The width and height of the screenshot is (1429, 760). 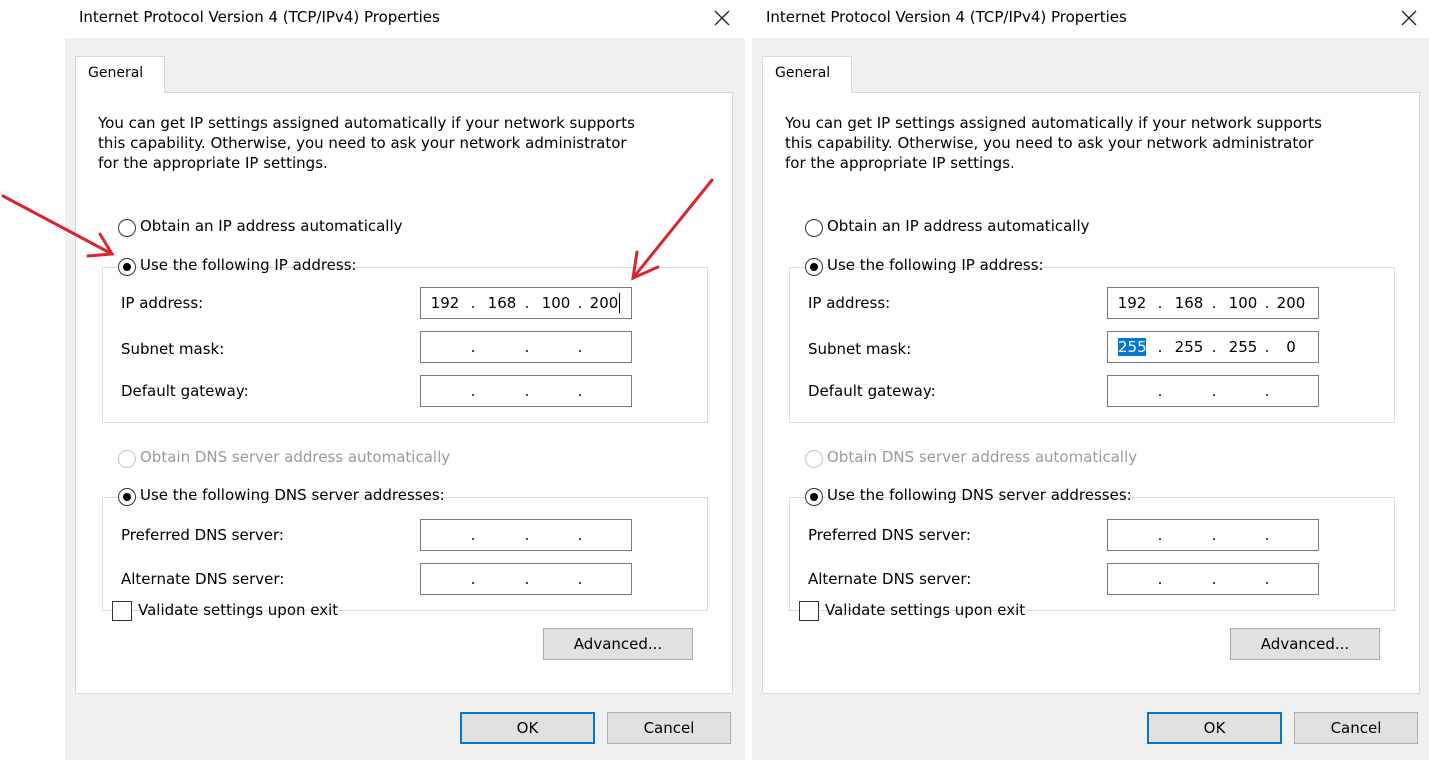 What do you see at coordinates (1213, 347) in the screenshot?
I see `subnet-mask-field: 255 . 255 . 255 . 0` at bounding box center [1213, 347].